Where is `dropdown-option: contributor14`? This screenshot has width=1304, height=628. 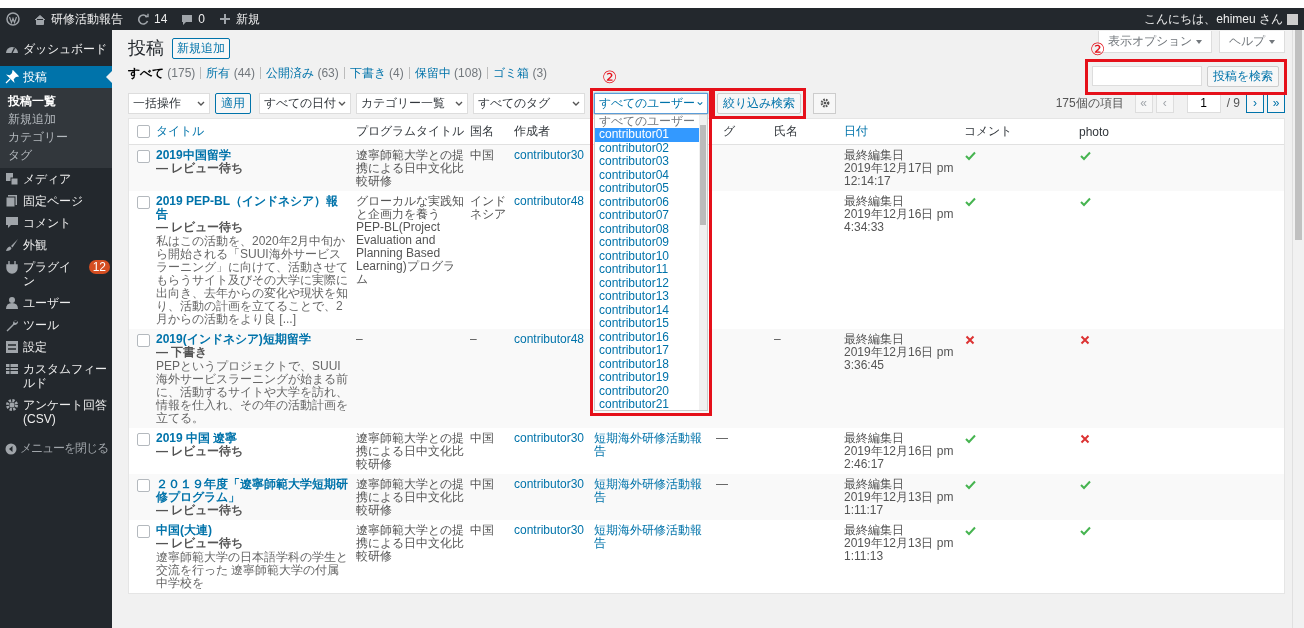
dropdown-option: contributor14 is located at coordinates (647, 310).